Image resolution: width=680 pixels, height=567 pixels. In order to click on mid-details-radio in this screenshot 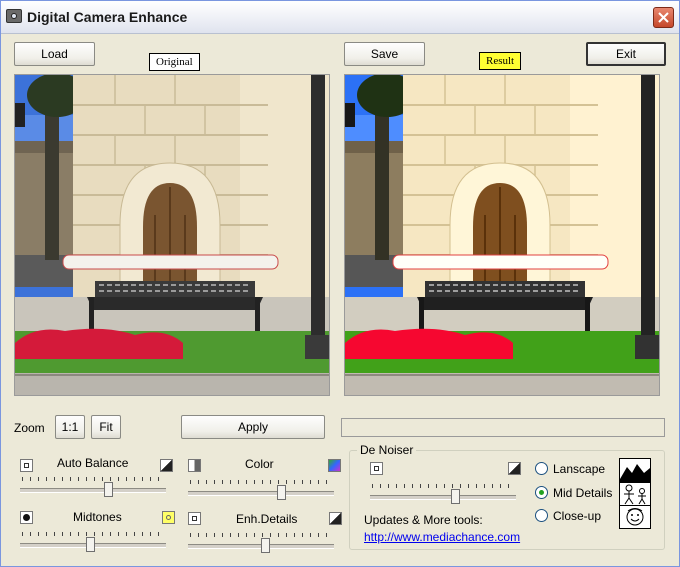, I will do `click(541, 492)`.